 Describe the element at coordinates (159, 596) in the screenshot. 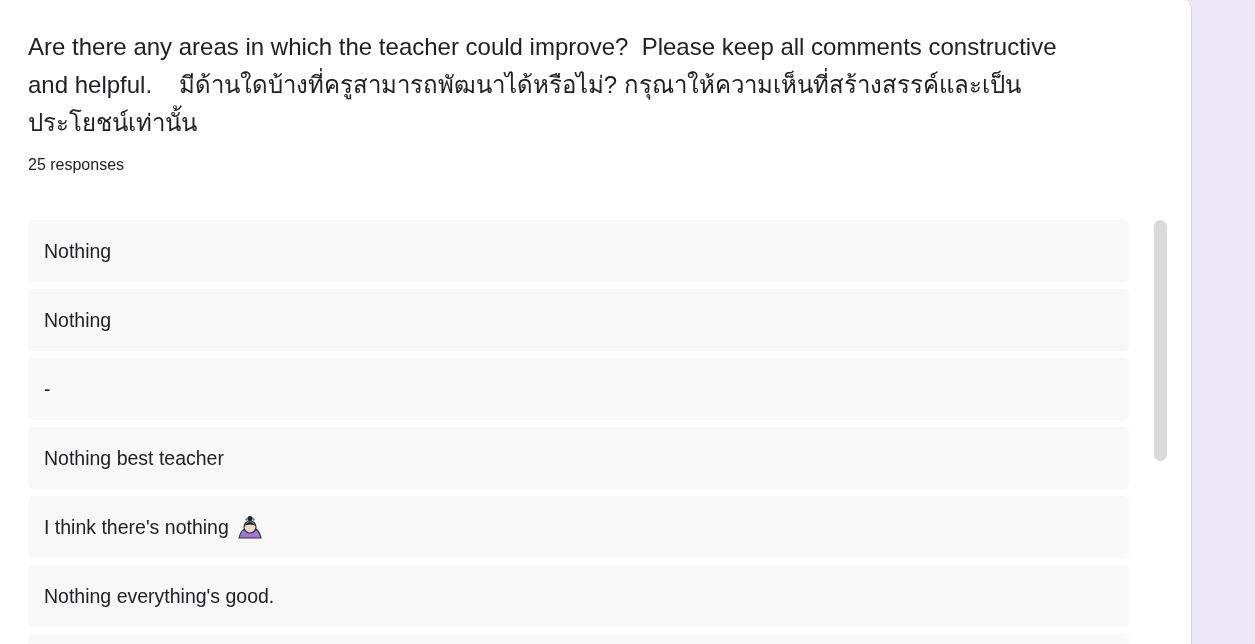

I see `response-text: Nothing everything's good.` at that location.